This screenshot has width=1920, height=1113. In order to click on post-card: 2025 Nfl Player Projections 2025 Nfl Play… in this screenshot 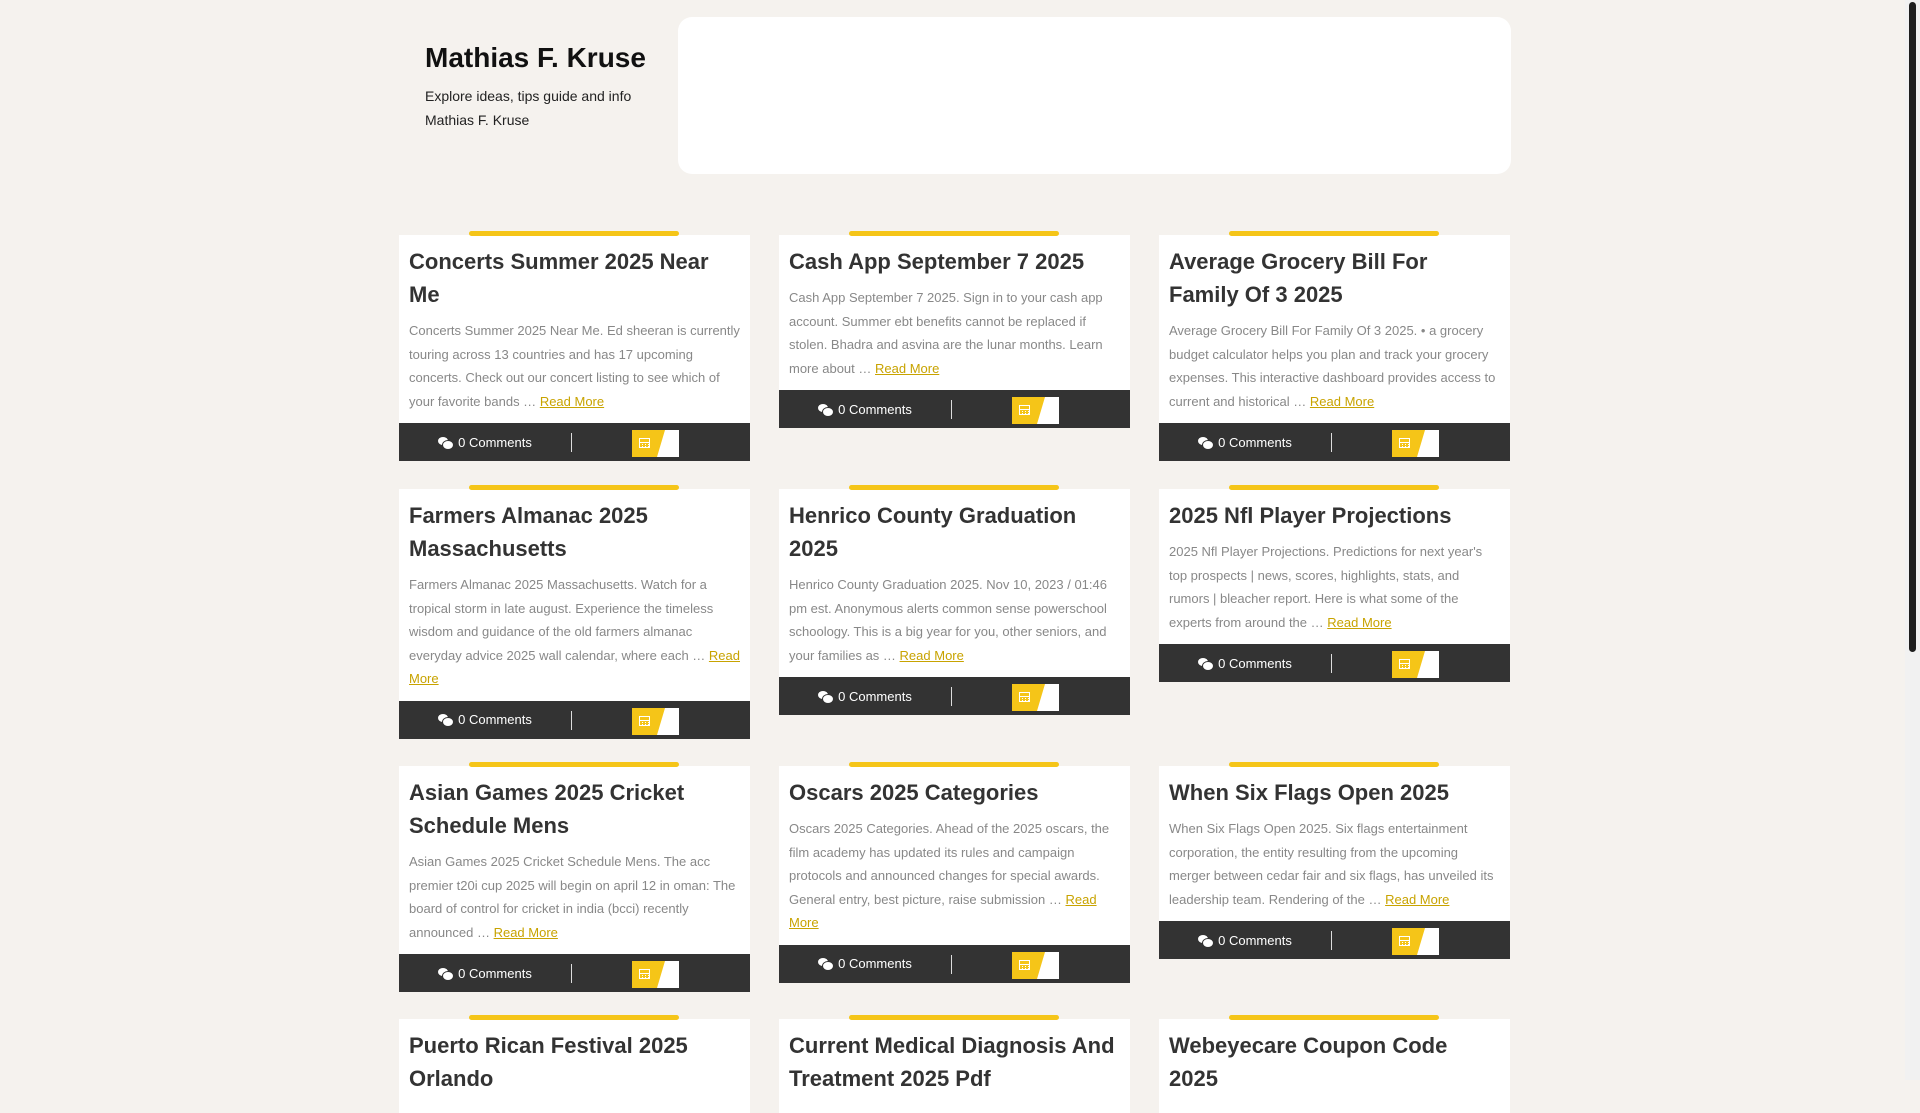, I will do `click(1334, 583)`.